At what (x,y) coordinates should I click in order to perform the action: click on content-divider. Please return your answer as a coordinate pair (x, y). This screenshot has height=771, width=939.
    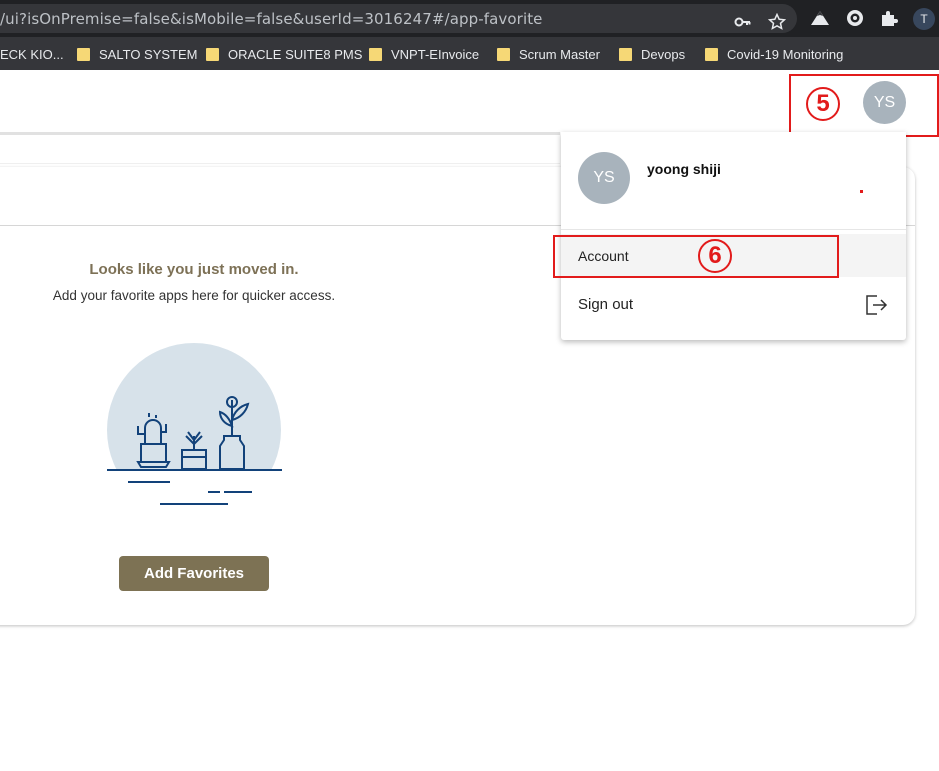
    Looking at the image, I should click on (280, 163).